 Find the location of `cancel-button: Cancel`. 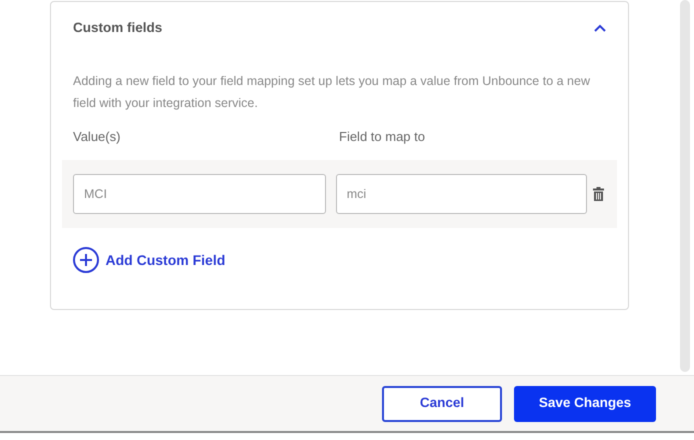

cancel-button: Cancel is located at coordinates (442, 404).